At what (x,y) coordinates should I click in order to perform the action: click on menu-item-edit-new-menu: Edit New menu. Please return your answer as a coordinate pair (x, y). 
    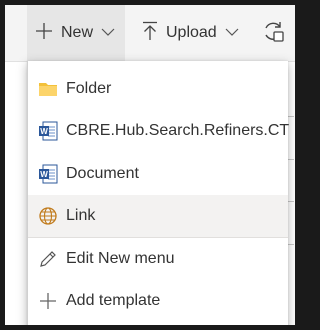
    Looking at the image, I should click on (158, 259).